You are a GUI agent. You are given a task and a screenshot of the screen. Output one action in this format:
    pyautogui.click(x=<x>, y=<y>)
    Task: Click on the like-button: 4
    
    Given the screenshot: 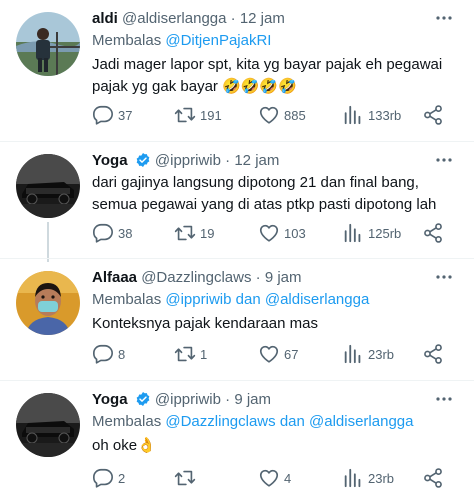 What is the action you would take?
    pyautogui.click(x=274, y=478)
    